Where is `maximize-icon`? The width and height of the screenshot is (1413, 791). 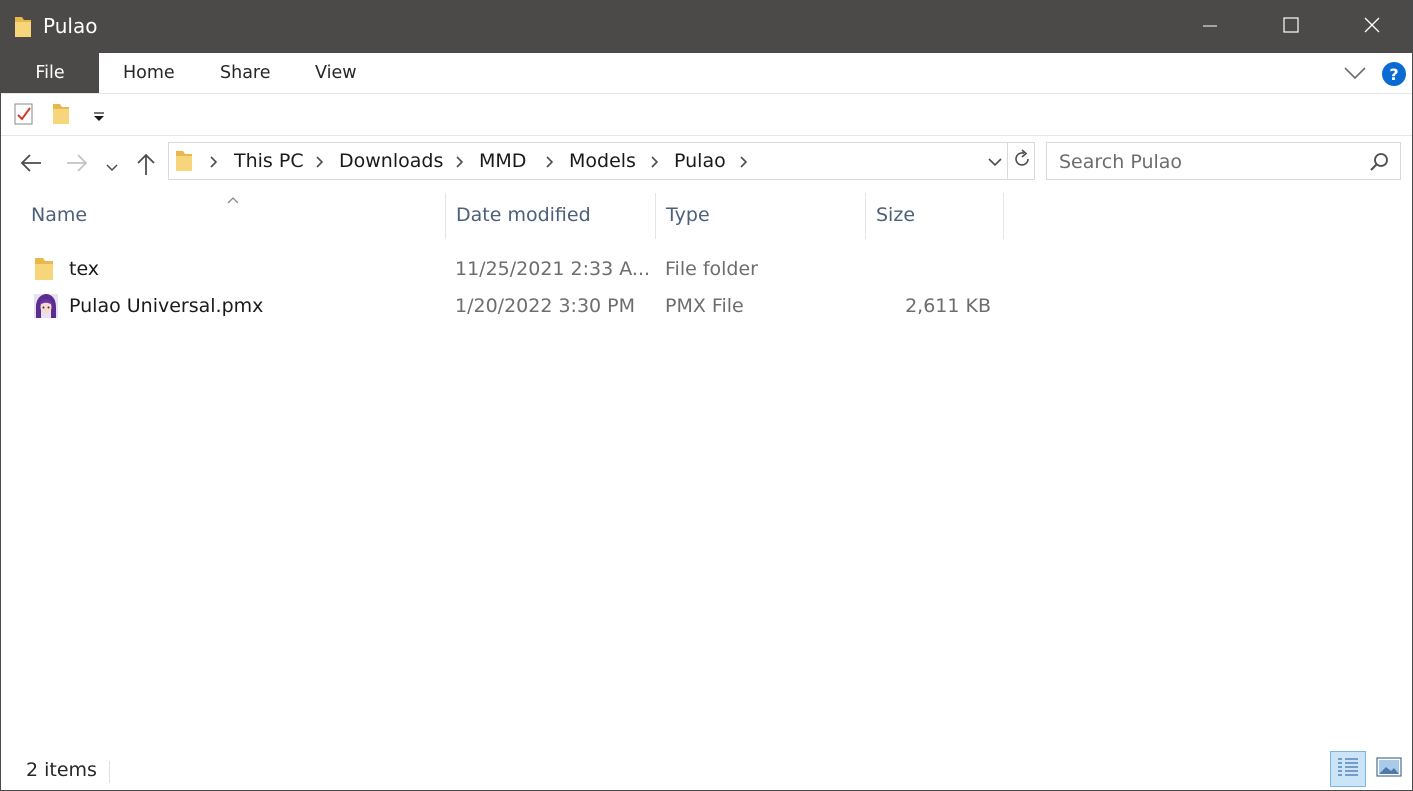 maximize-icon is located at coordinates (1291, 27).